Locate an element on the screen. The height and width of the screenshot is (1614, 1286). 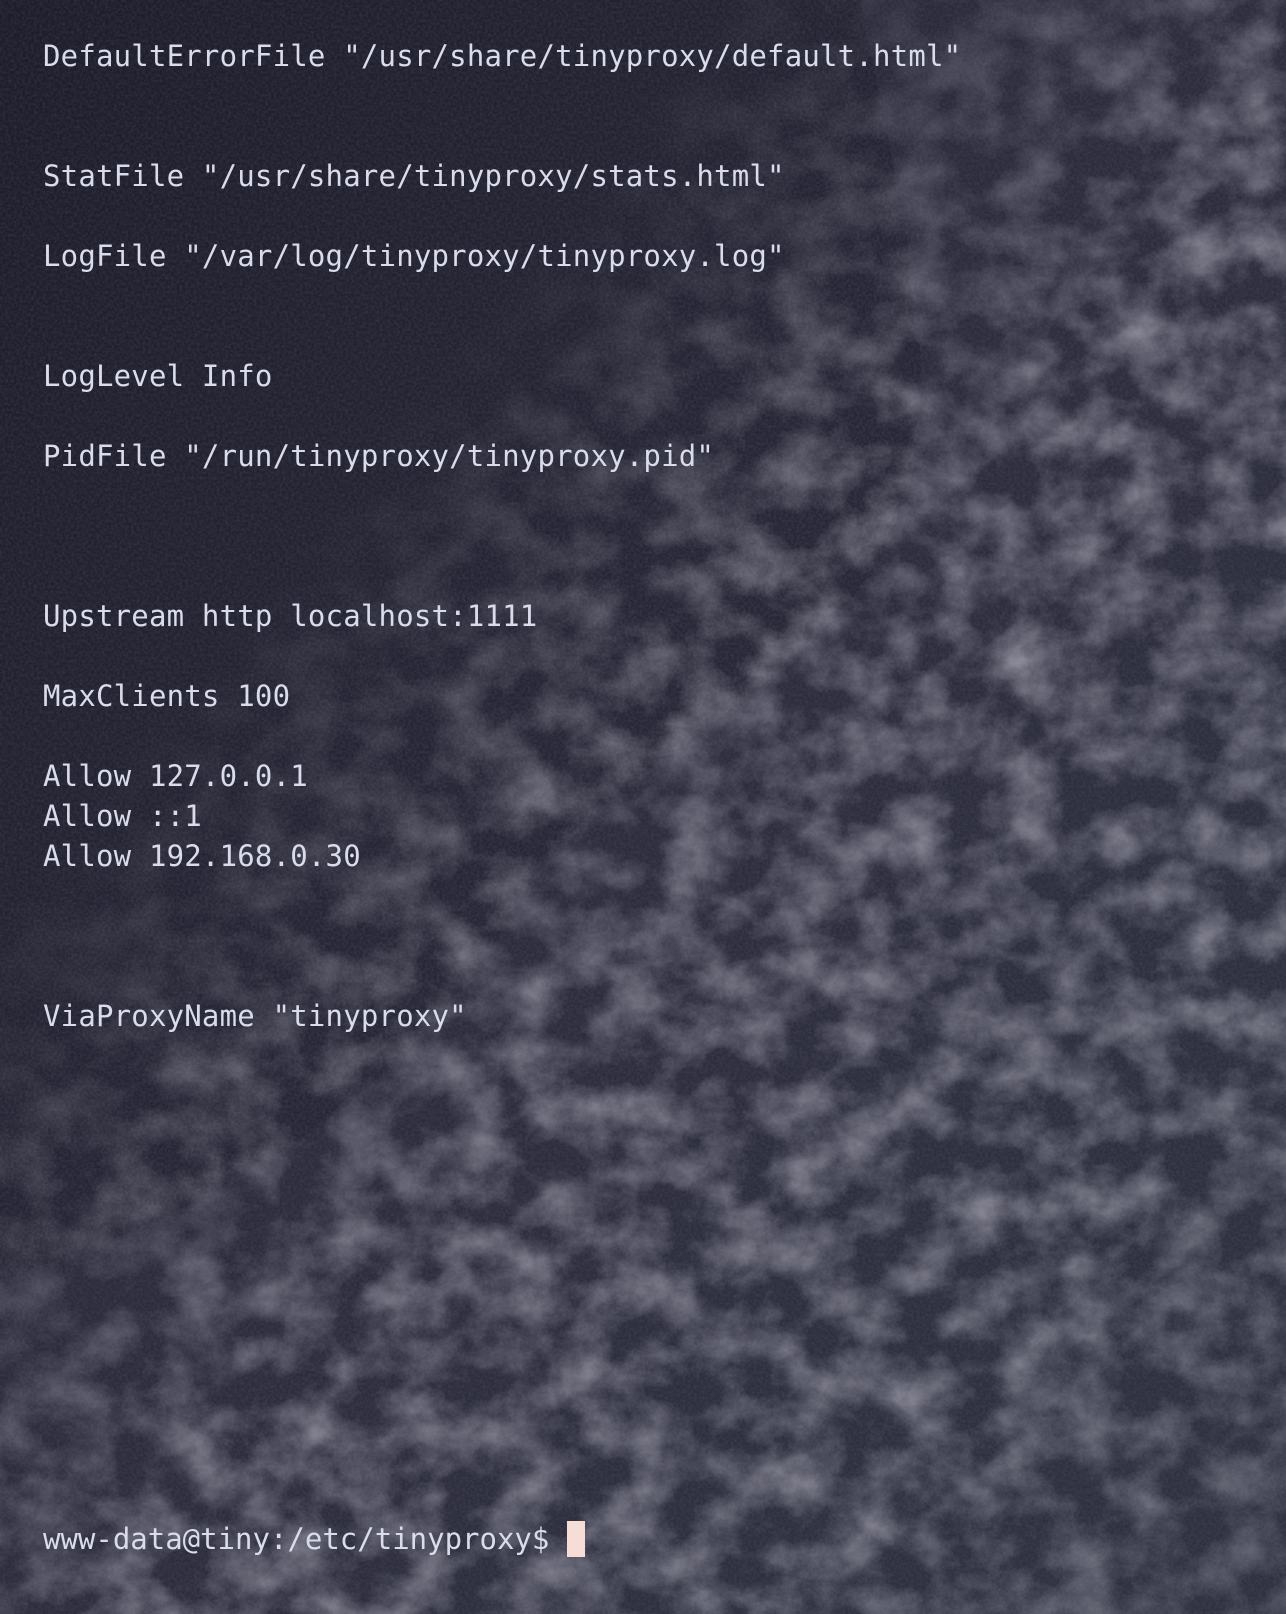
config-line-pid-file: PidFile "/run/tinyproxy/tinyproxy.pid" is located at coordinates (379, 456).